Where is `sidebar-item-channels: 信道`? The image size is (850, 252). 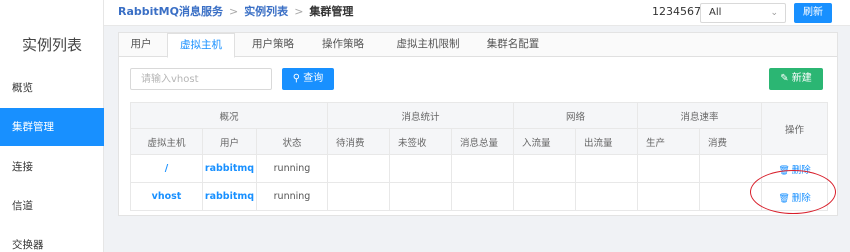 sidebar-item-channels: 信道 is located at coordinates (52, 206).